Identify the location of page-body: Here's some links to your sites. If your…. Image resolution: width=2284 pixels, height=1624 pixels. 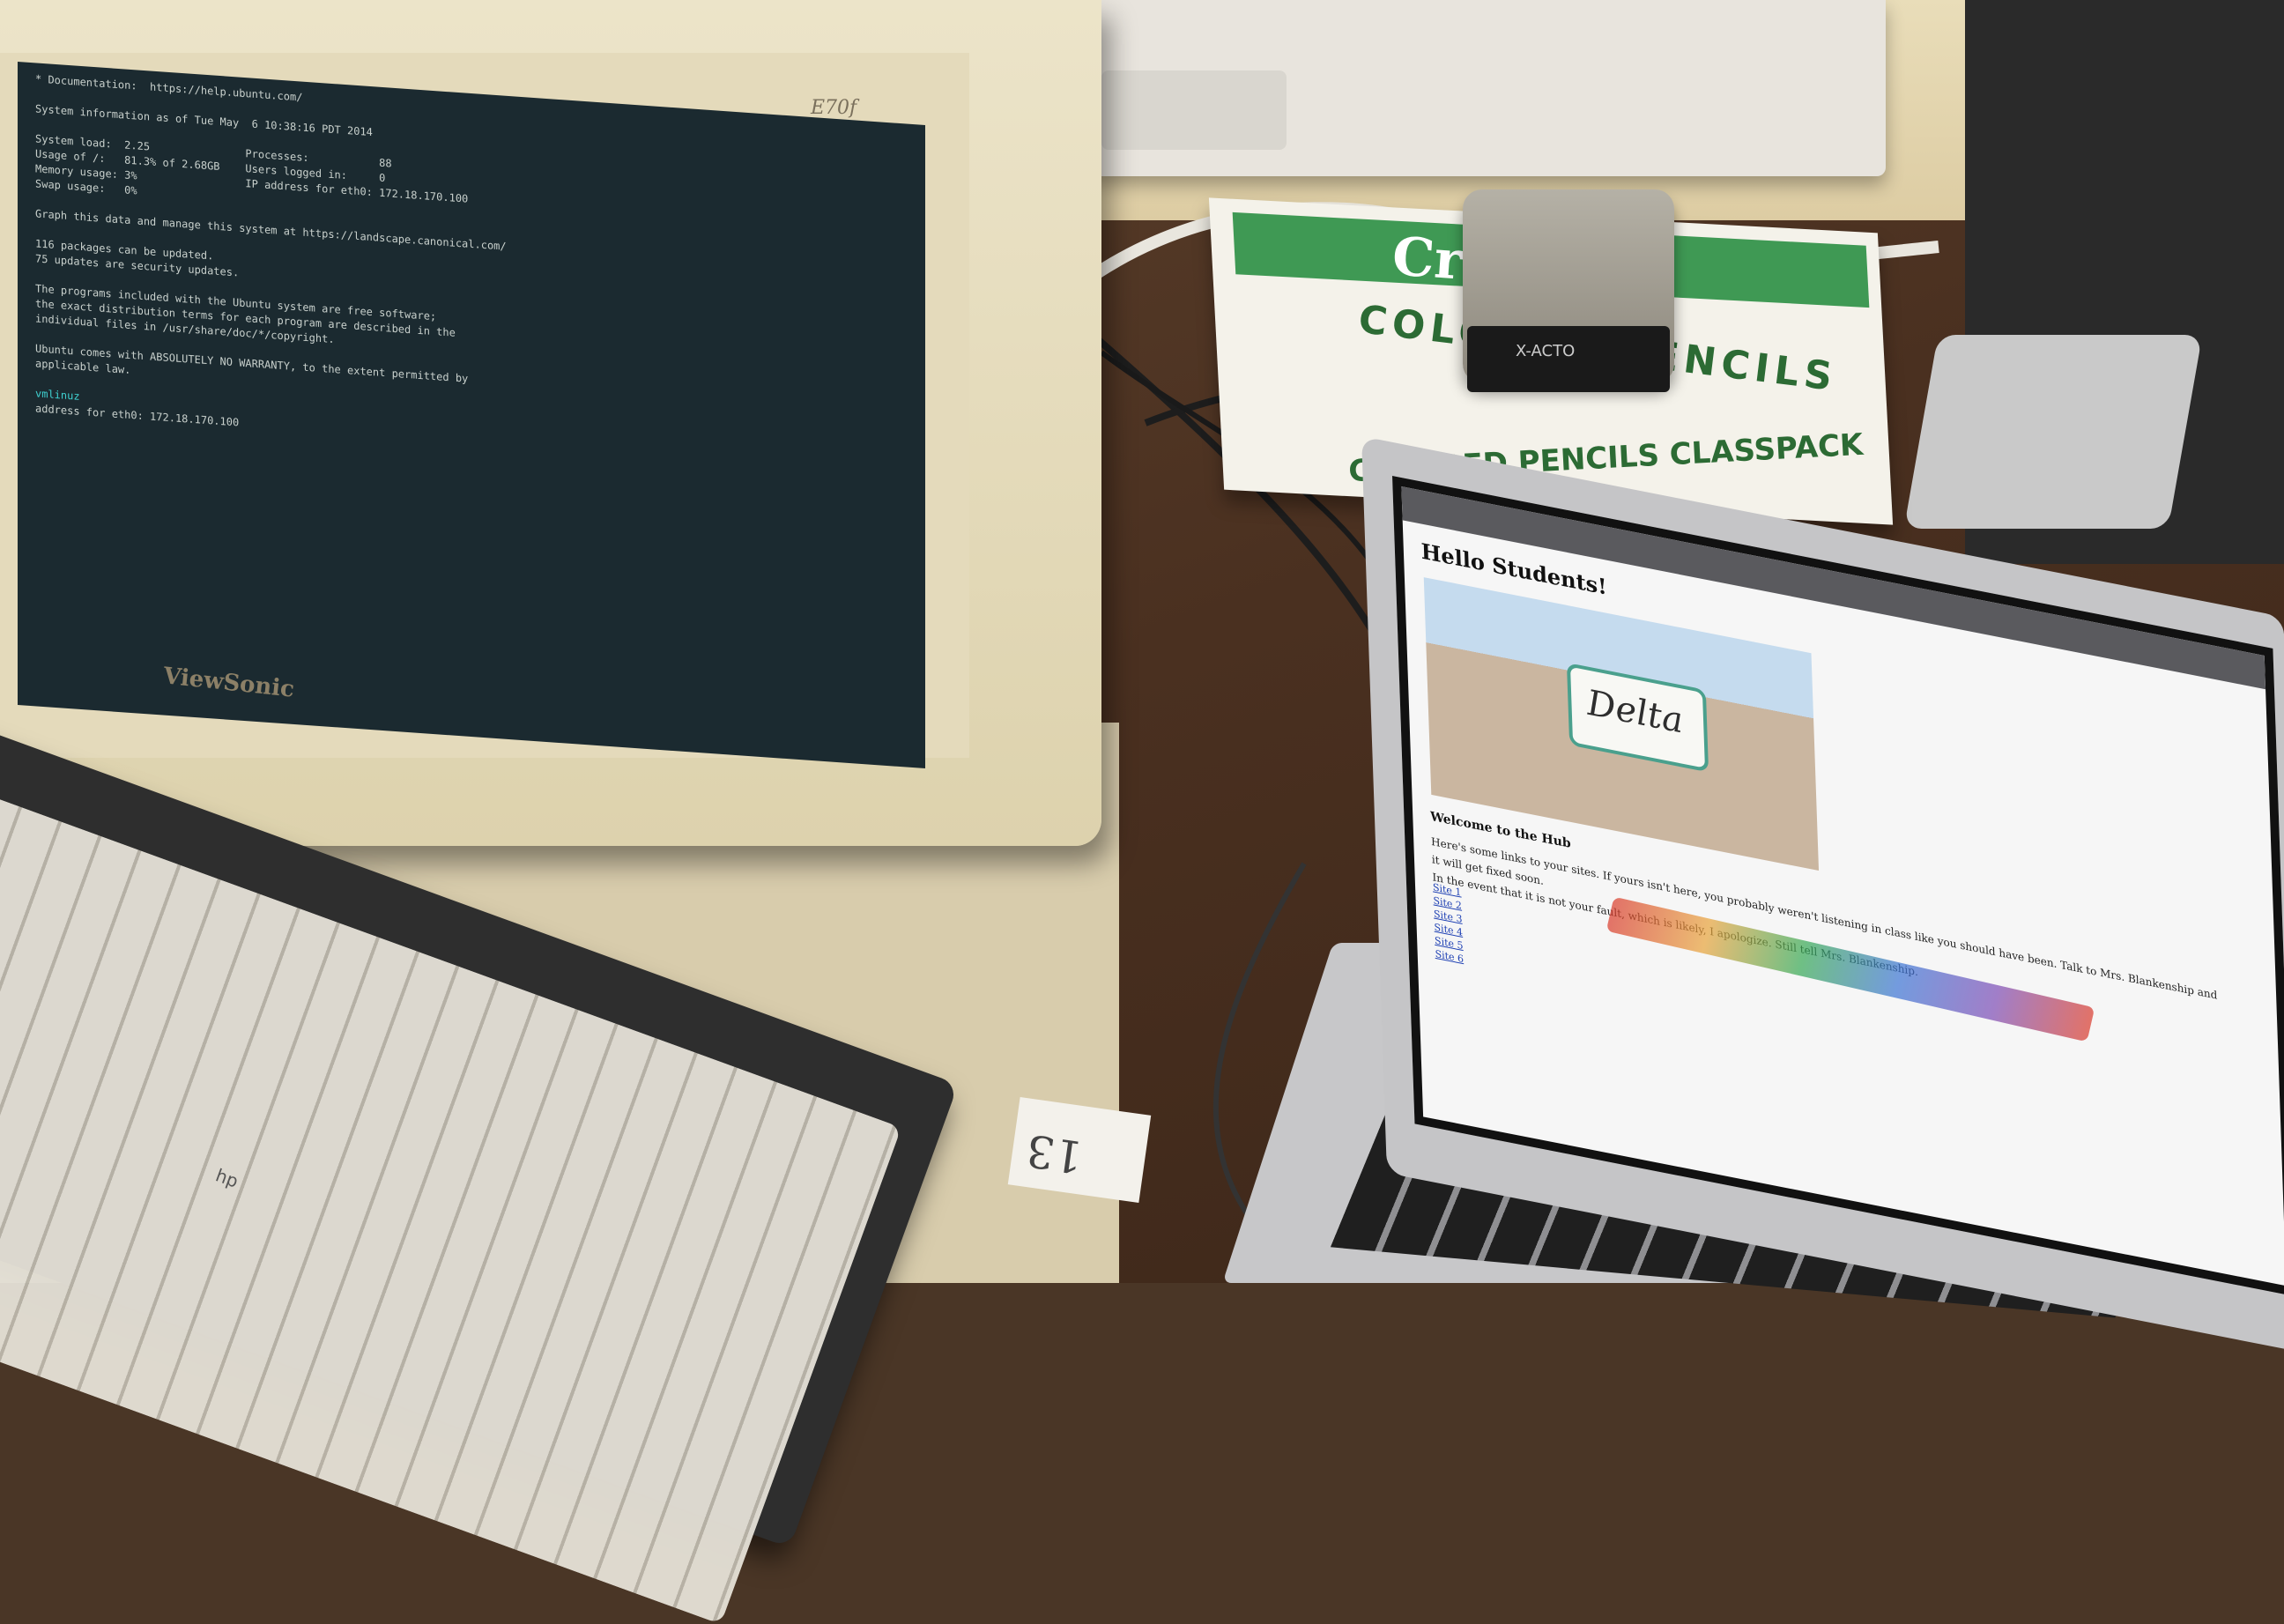
(1829, 937).